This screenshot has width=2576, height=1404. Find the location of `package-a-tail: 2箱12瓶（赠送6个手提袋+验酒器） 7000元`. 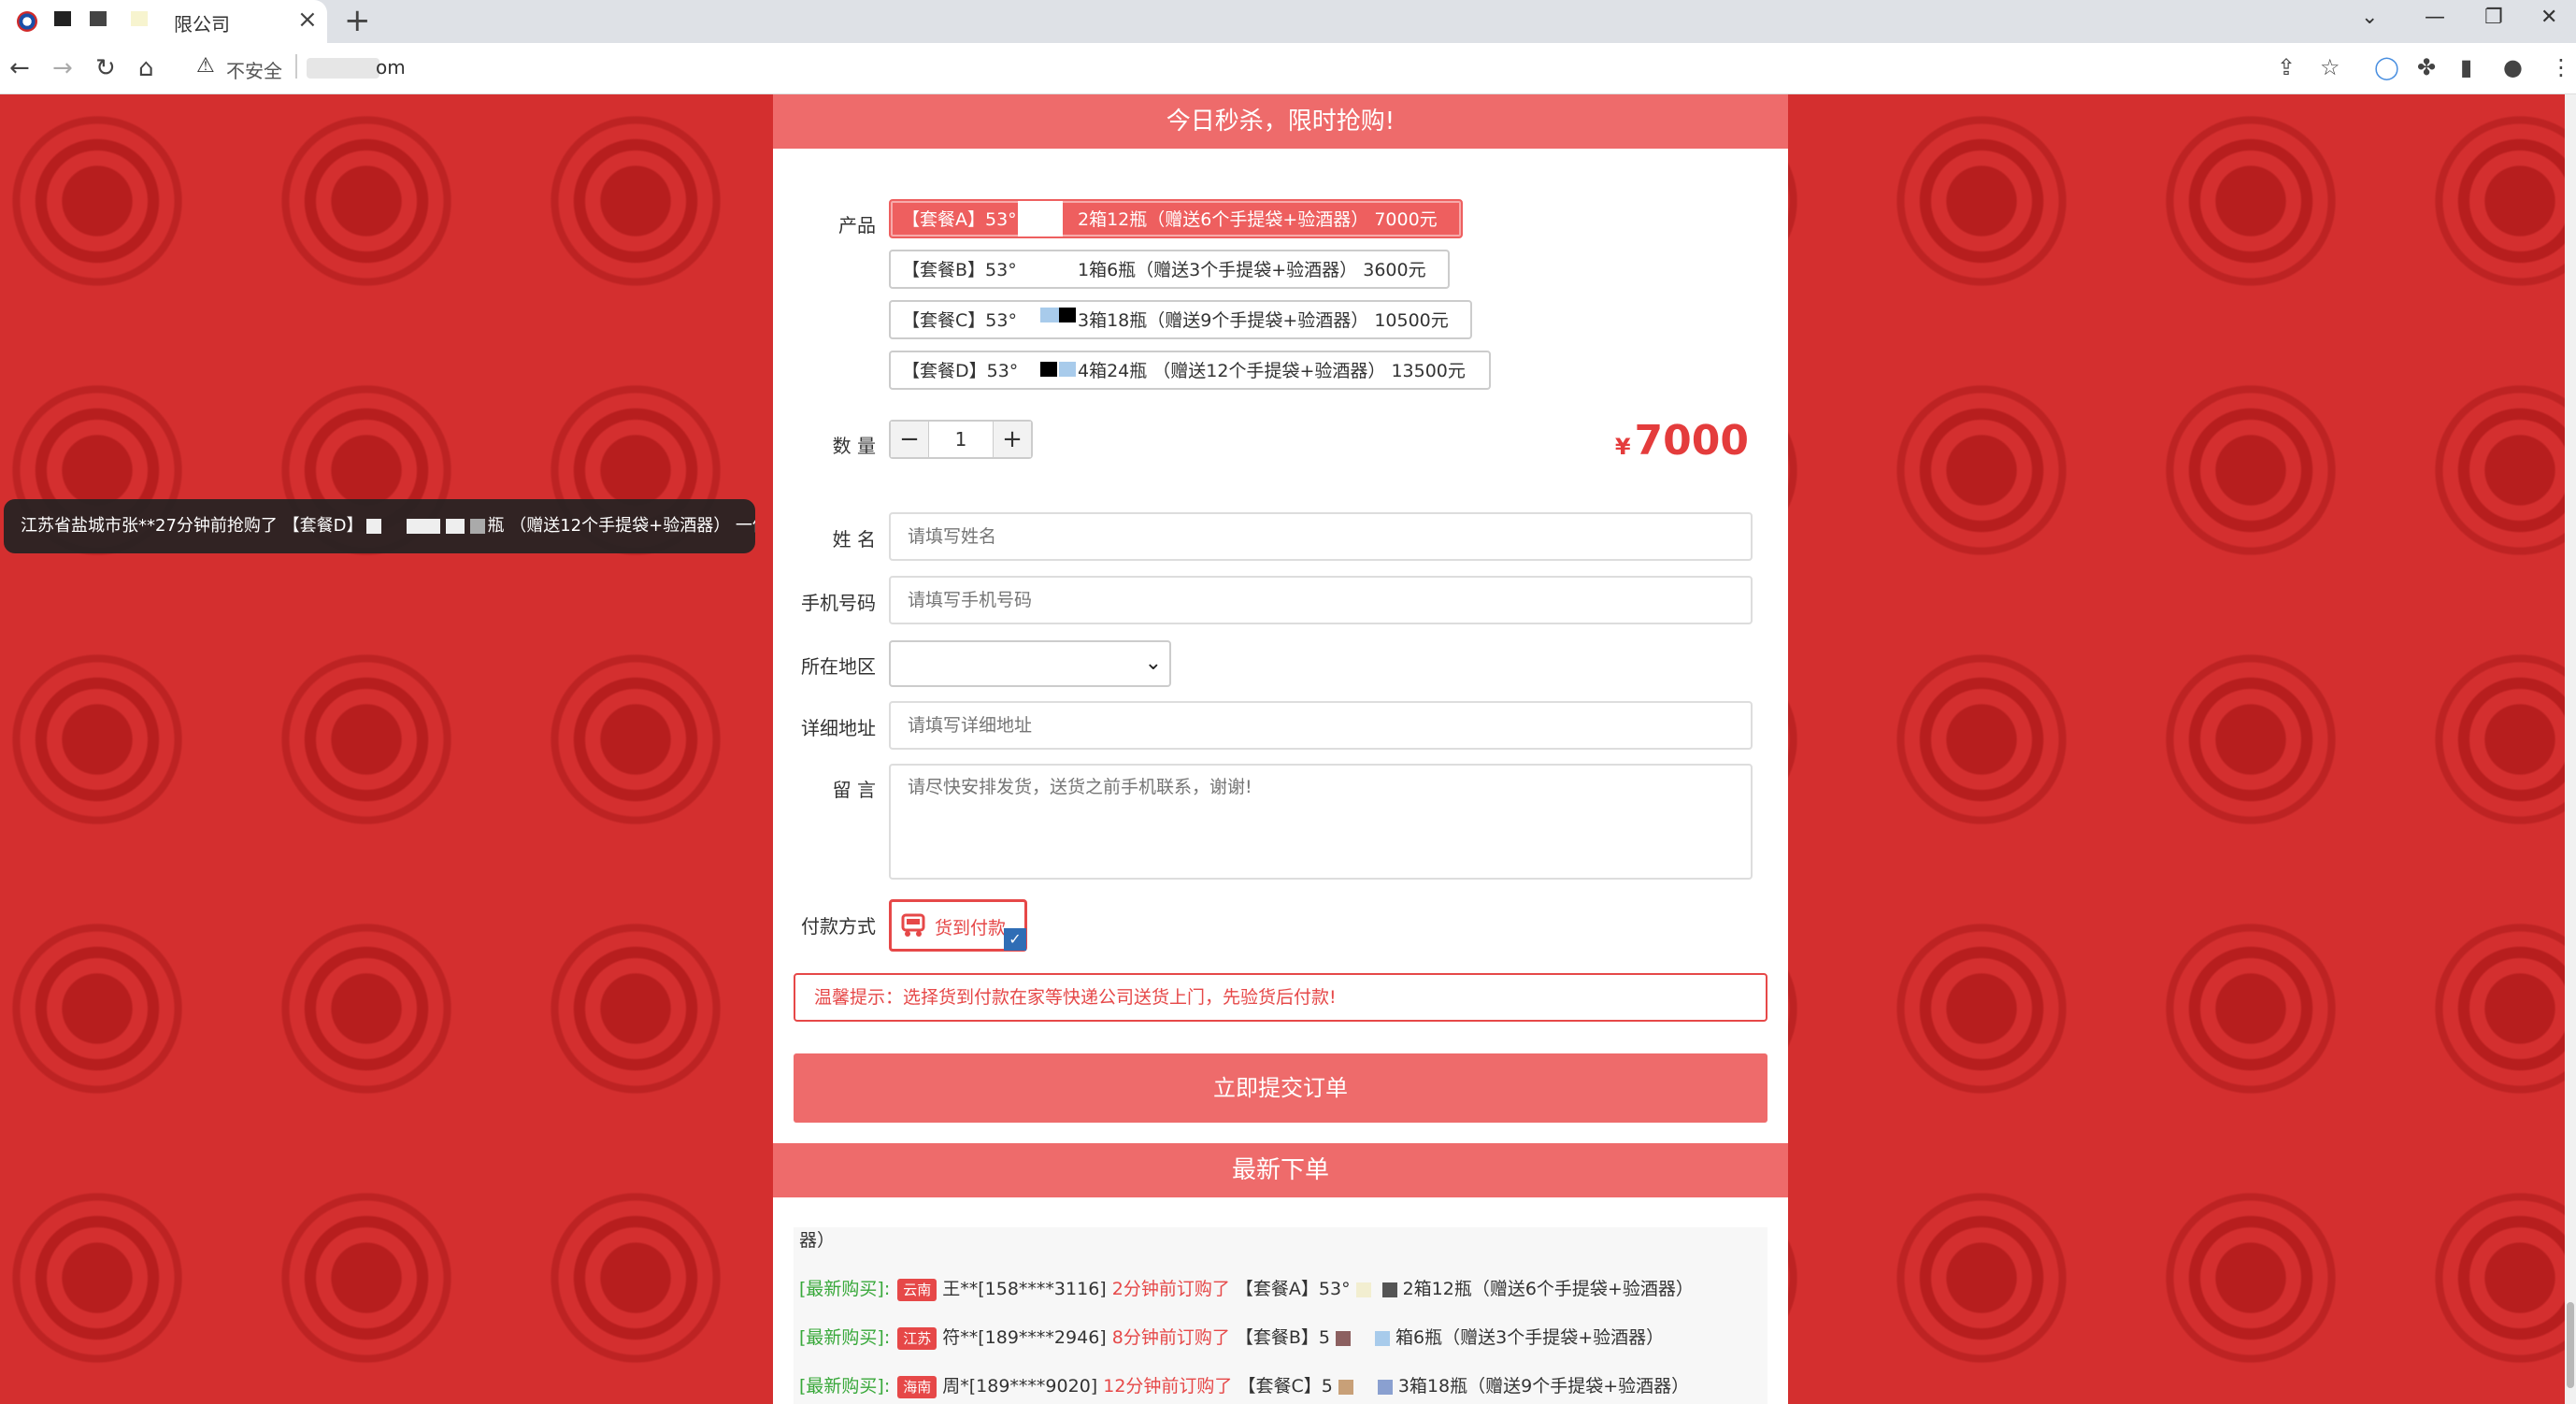

package-a-tail: 2箱12瓶（赠送6个手提袋+验酒器） 7000元 is located at coordinates (1258, 219).